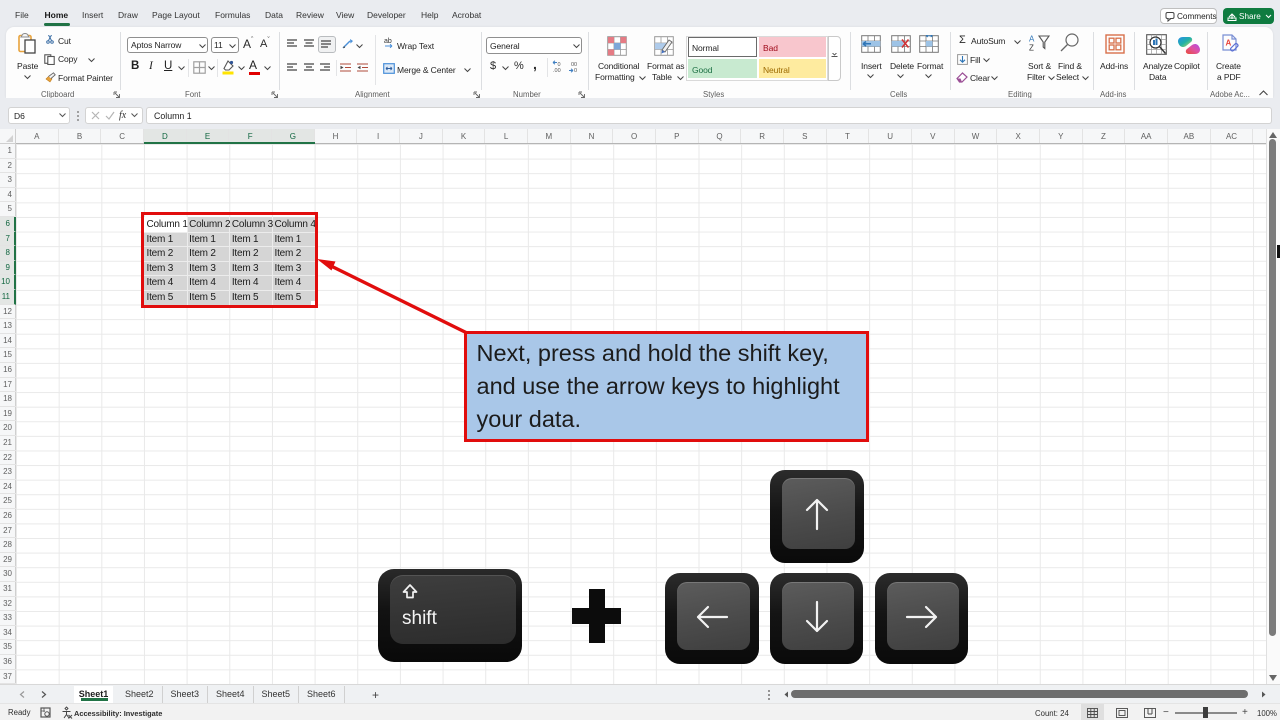 Image resolution: width=1280 pixels, height=720 pixels. What do you see at coordinates (575, 70) in the screenshot?
I see `svg-text: 0` at bounding box center [575, 70].